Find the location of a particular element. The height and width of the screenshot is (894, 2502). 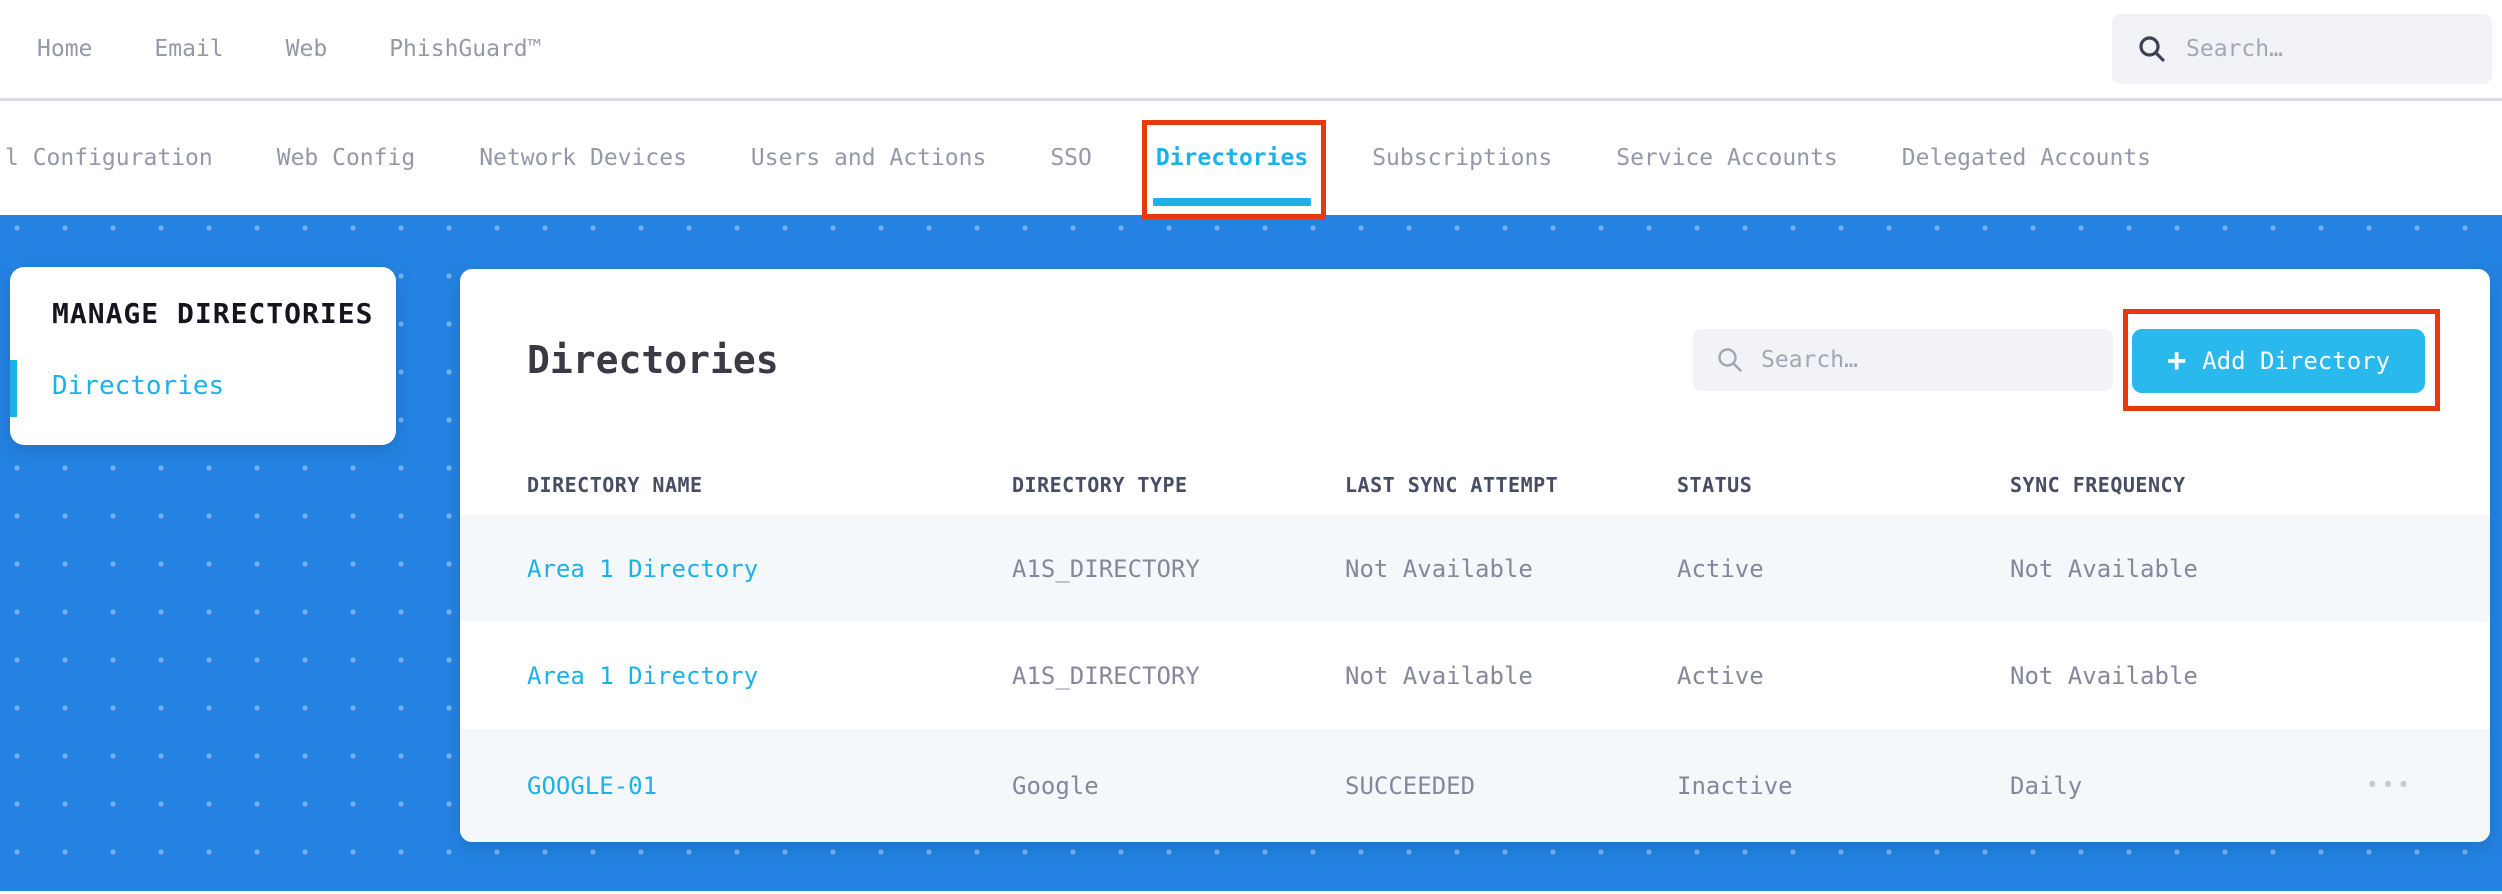

directories-search-box is located at coordinates (1903, 360).